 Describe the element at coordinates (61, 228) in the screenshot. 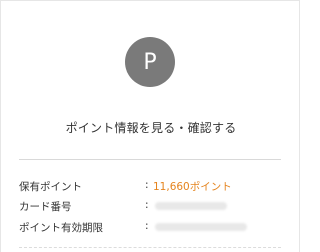

I see `point-expiry-label: ポイント有効期限` at that location.